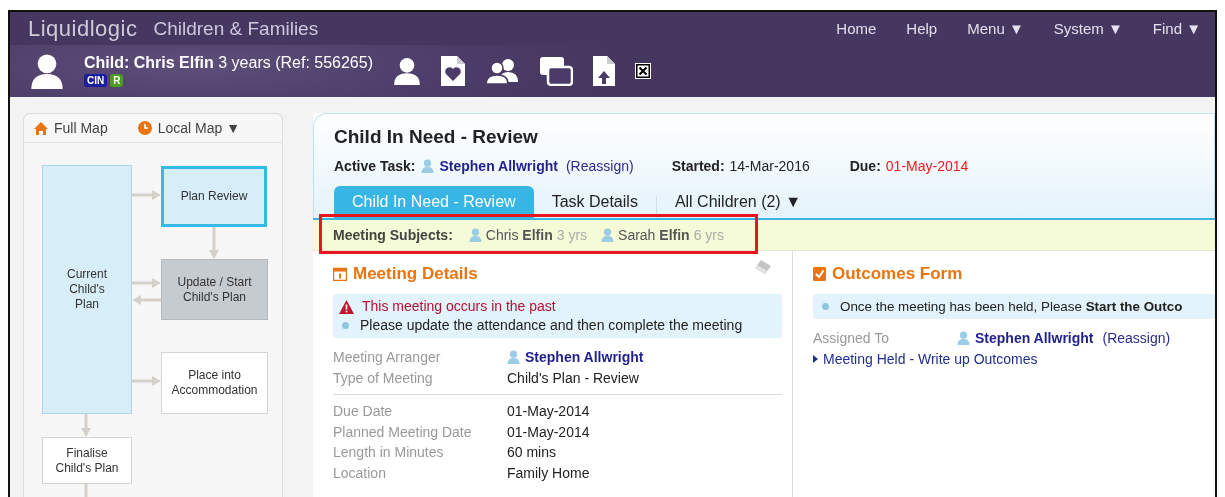 This screenshot has height=497, width=1225. What do you see at coordinates (295, 62) in the screenshot?
I see `child-details: 3 years (Ref: 556265)` at bounding box center [295, 62].